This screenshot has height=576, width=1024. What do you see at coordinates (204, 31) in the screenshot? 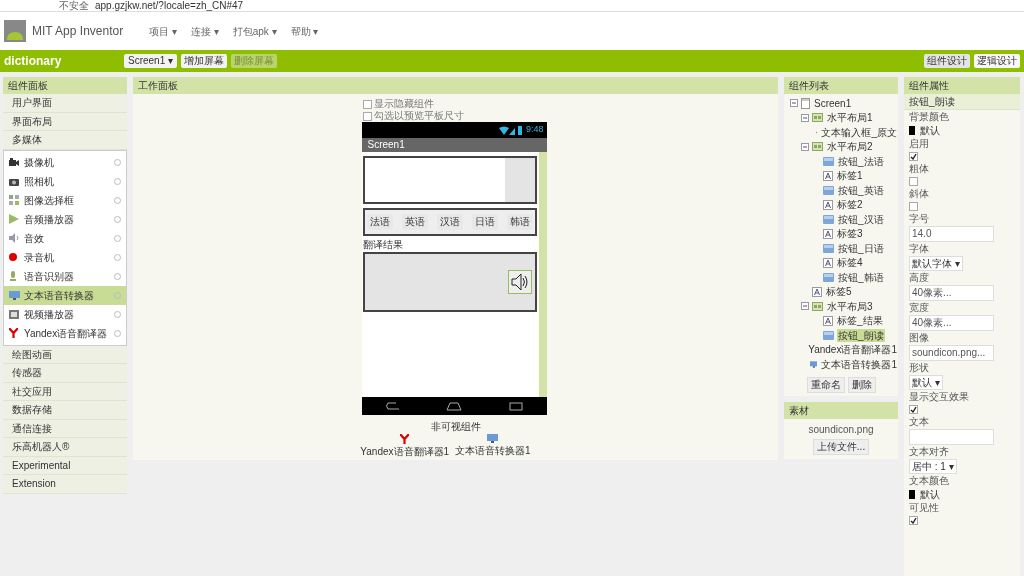
I see `menu-item: 连接 ▾` at bounding box center [204, 31].